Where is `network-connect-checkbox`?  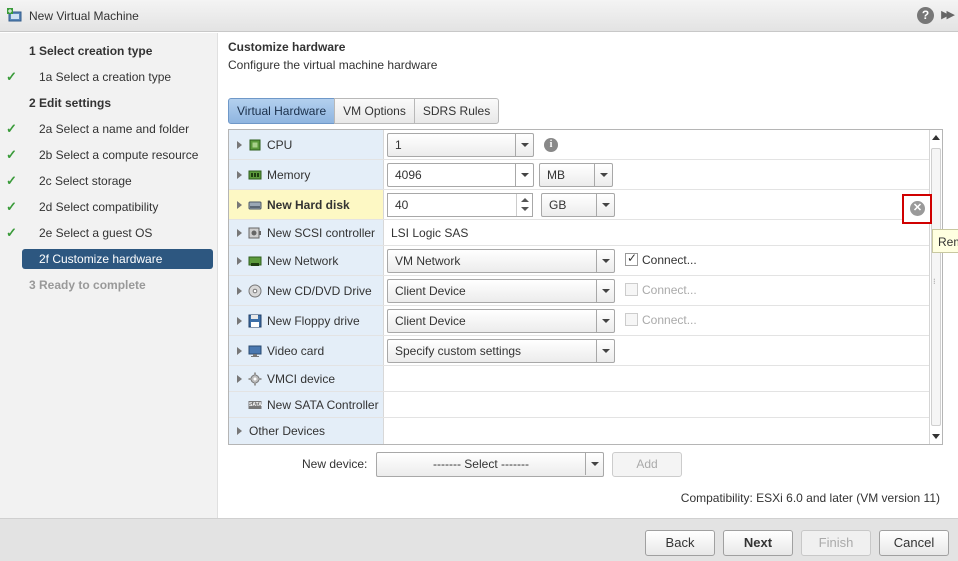
network-connect-checkbox is located at coordinates (631, 258).